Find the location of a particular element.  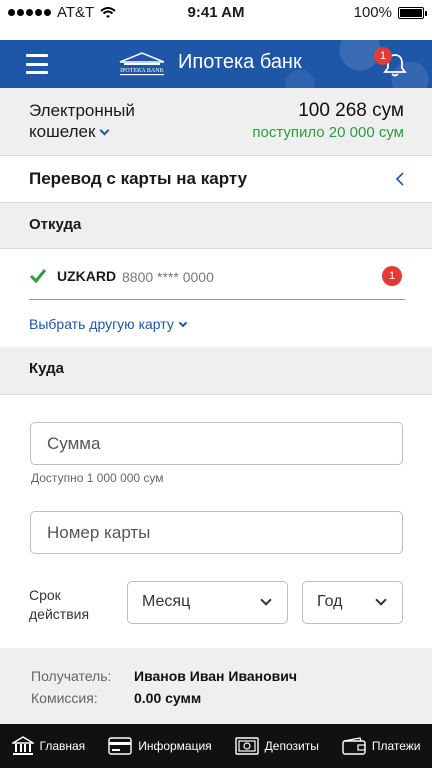

tab-payments-label: Платежи is located at coordinates (396, 746).